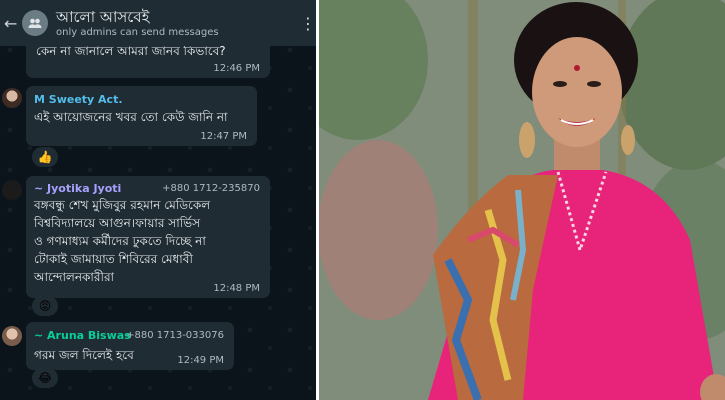  What do you see at coordinates (82, 335) in the screenshot?
I see `sender-name: ~ Aruna Biswas` at bounding box center [82, 335].